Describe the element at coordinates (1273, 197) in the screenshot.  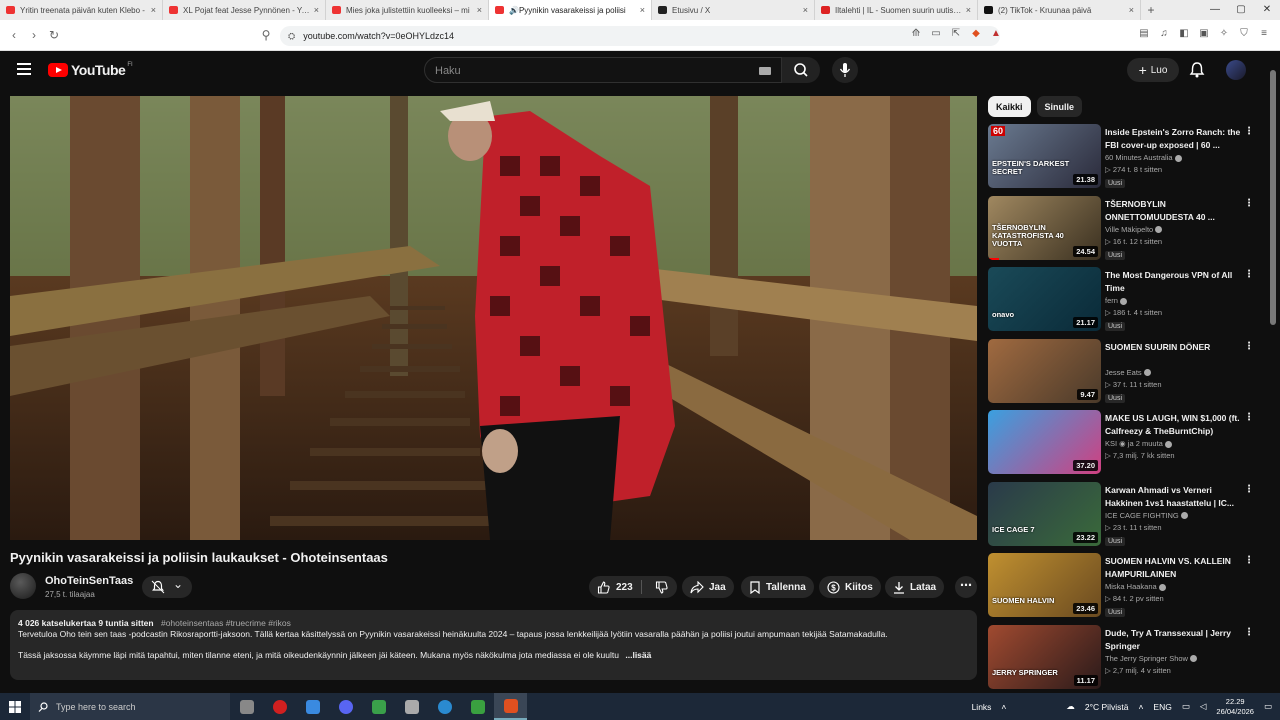
I see `scrollbar-thumb` at that location.